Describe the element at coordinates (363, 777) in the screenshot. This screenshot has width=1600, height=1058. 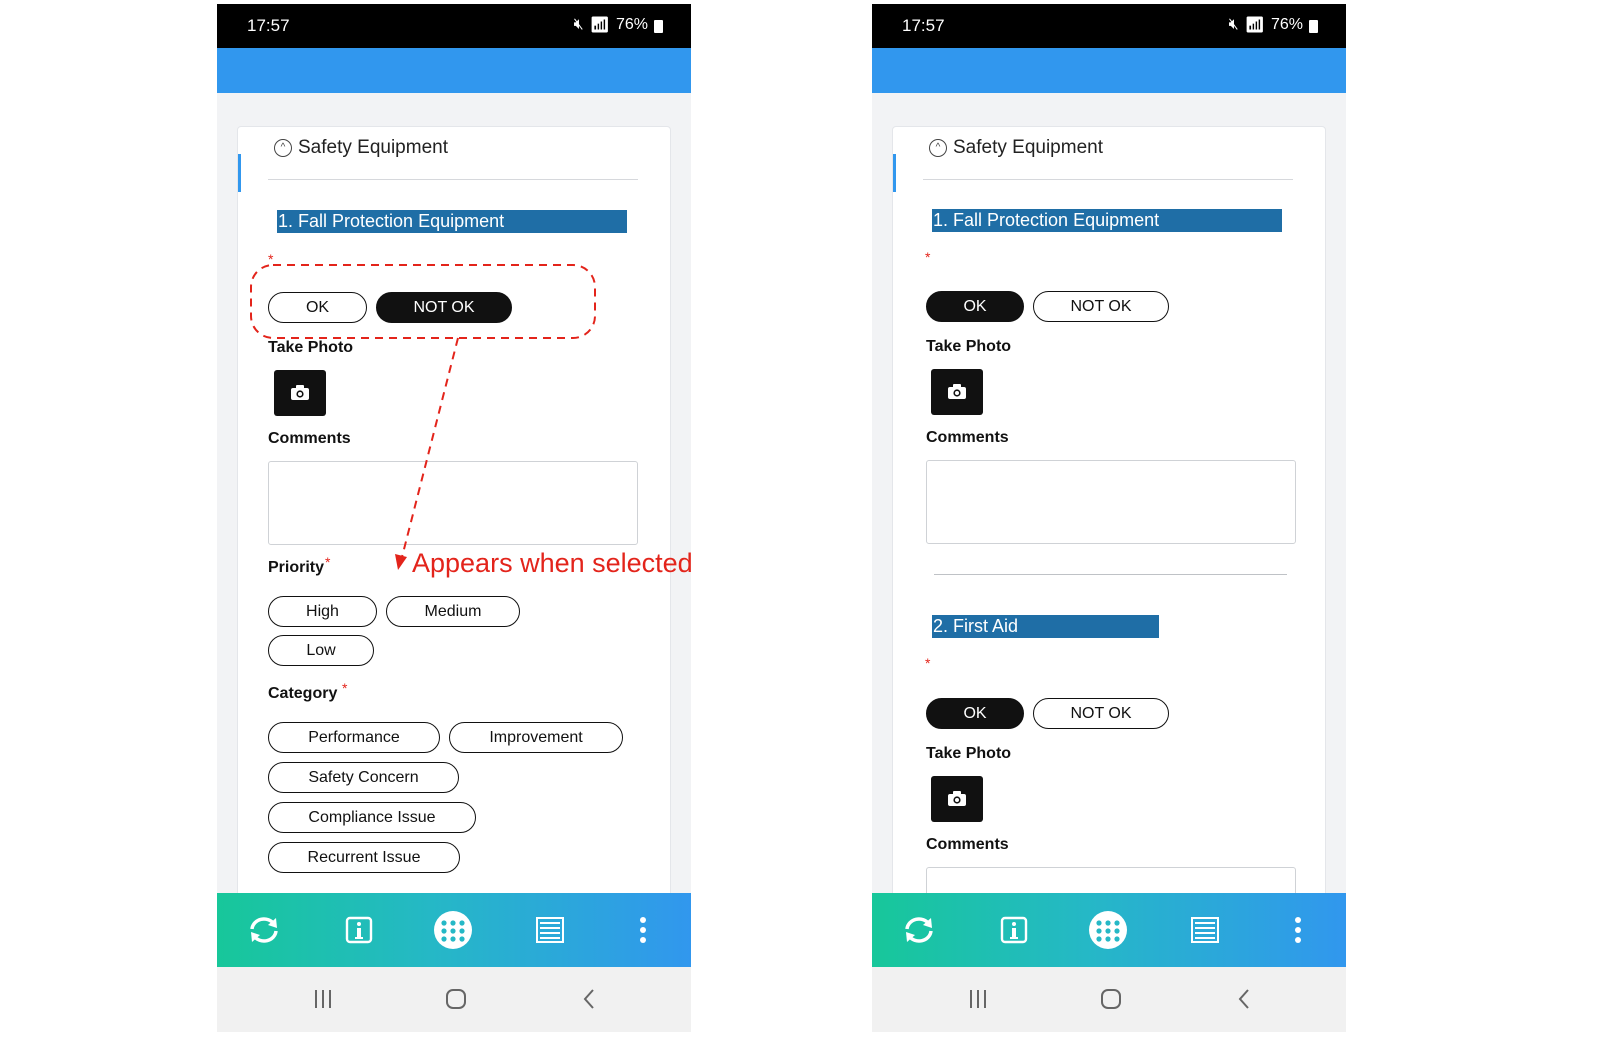
I see `category-option-safety-concern: Safety Concern` at that location.